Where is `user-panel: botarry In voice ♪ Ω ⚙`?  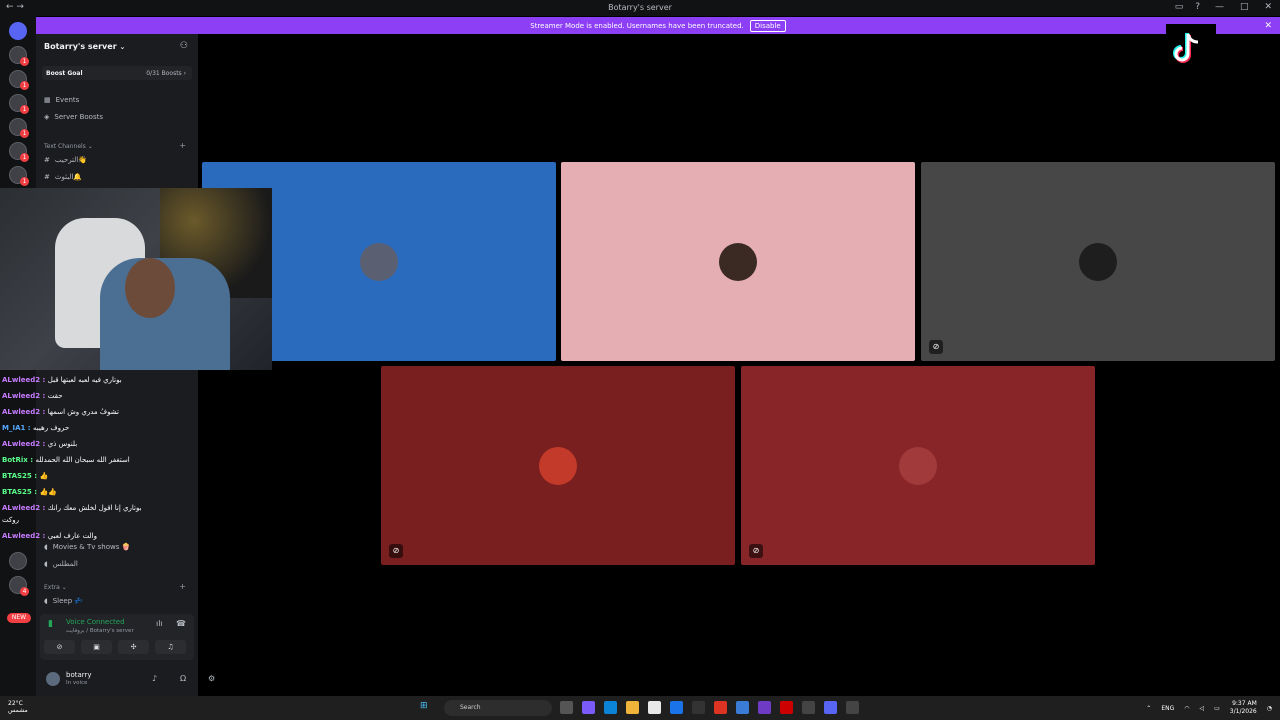 user-panel: botarry In voice ♪ Ω ⚙ is located at coordinates (127, 679).